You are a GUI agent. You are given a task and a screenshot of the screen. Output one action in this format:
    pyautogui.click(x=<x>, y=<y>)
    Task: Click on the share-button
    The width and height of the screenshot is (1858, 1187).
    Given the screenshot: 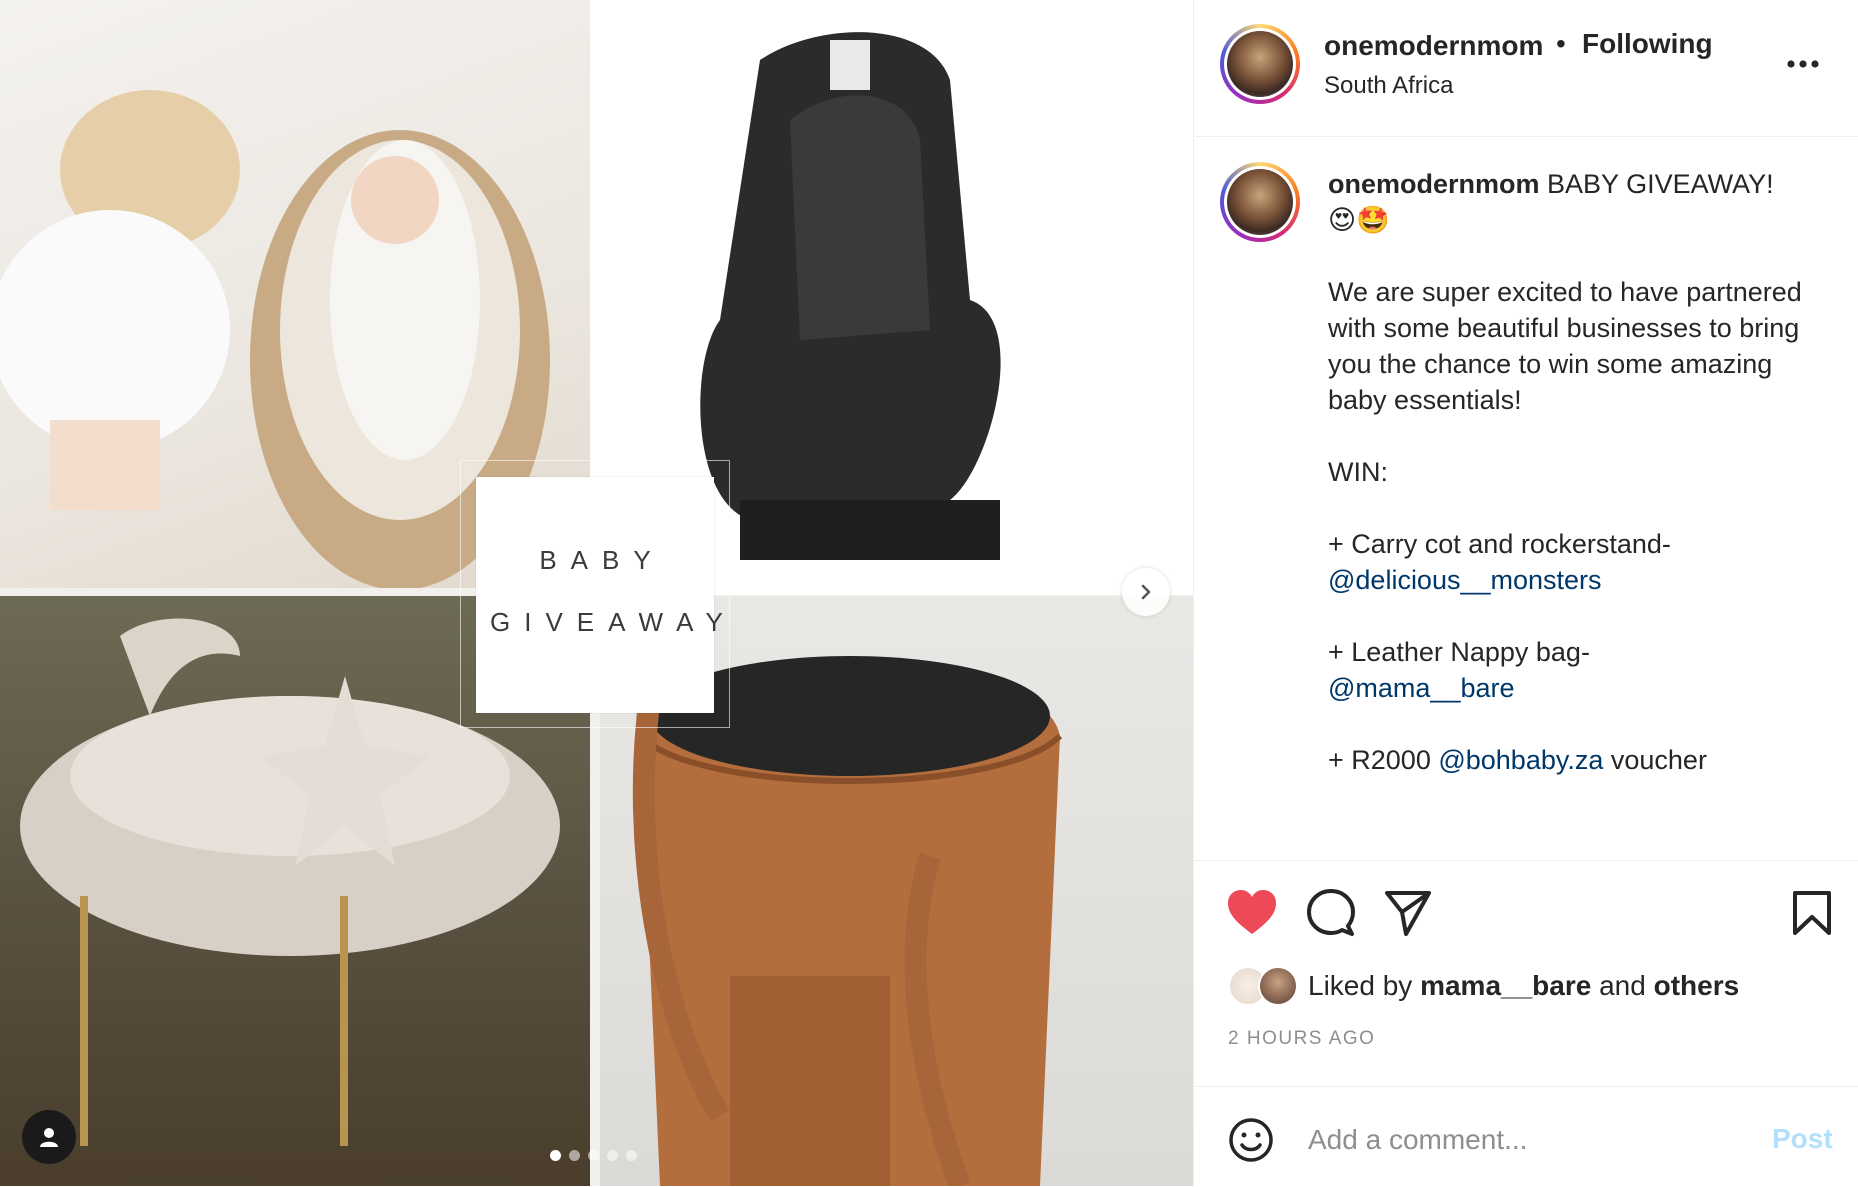 What is the action you would take?
    pyautogui.click(x=1408, y=915)
    